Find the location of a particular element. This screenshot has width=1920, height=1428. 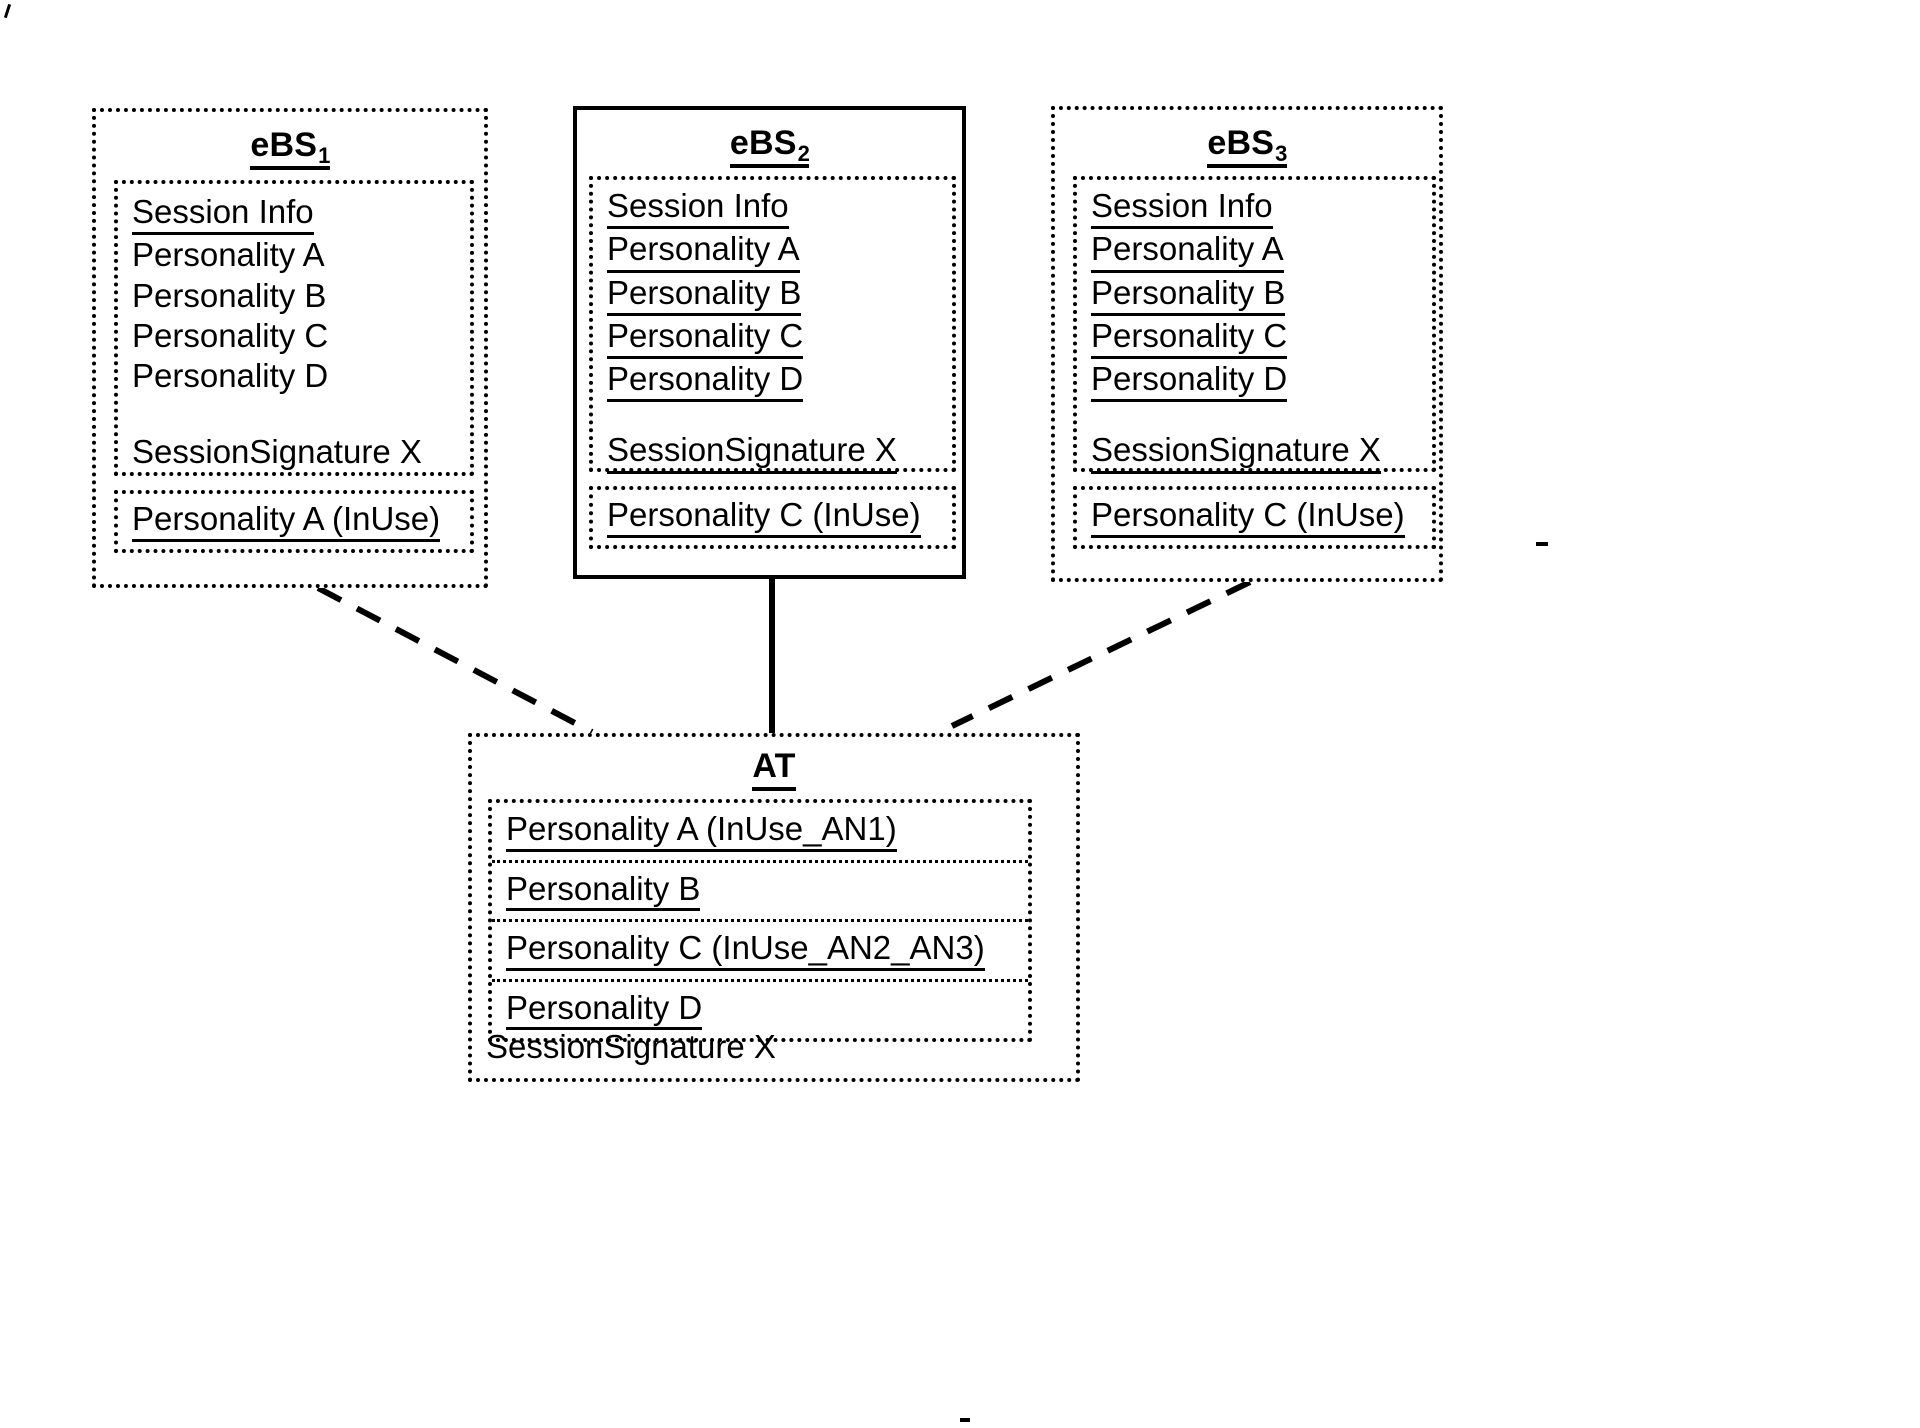

node-ebs3-title-subscript: 3 is located at coordinates (1281, 153).